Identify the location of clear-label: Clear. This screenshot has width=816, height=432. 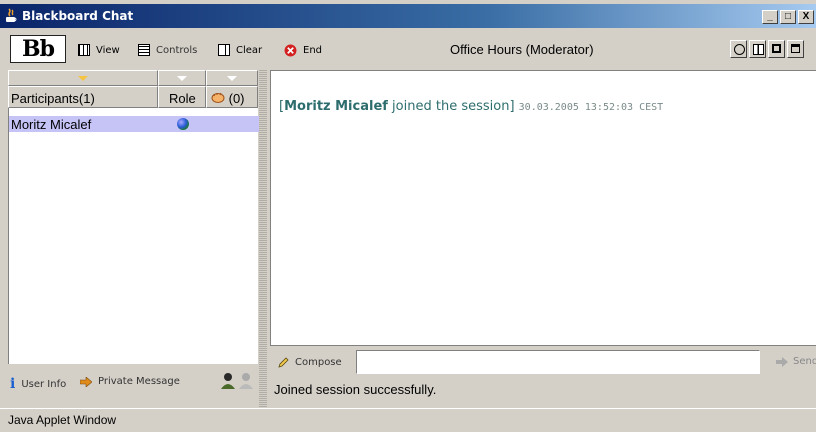
(249, 50).